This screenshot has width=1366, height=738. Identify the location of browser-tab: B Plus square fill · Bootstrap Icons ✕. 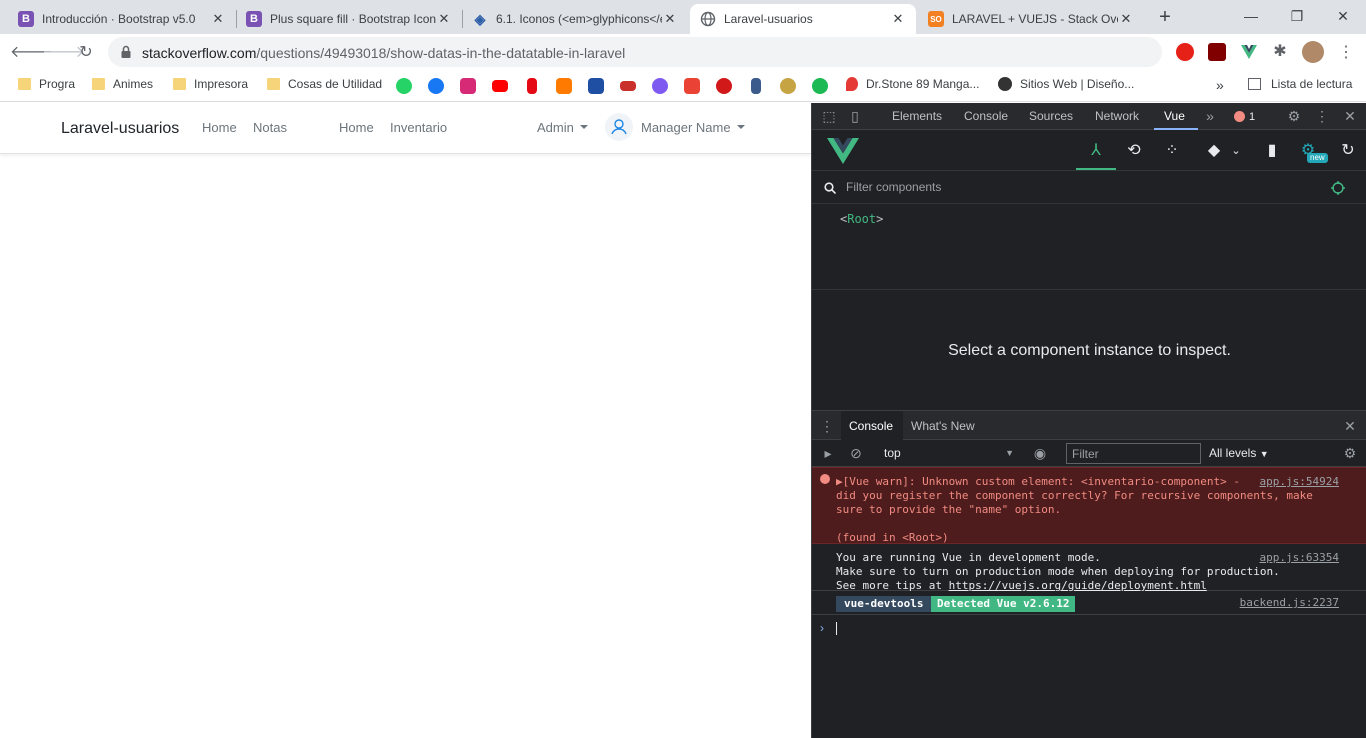
(349, 19).